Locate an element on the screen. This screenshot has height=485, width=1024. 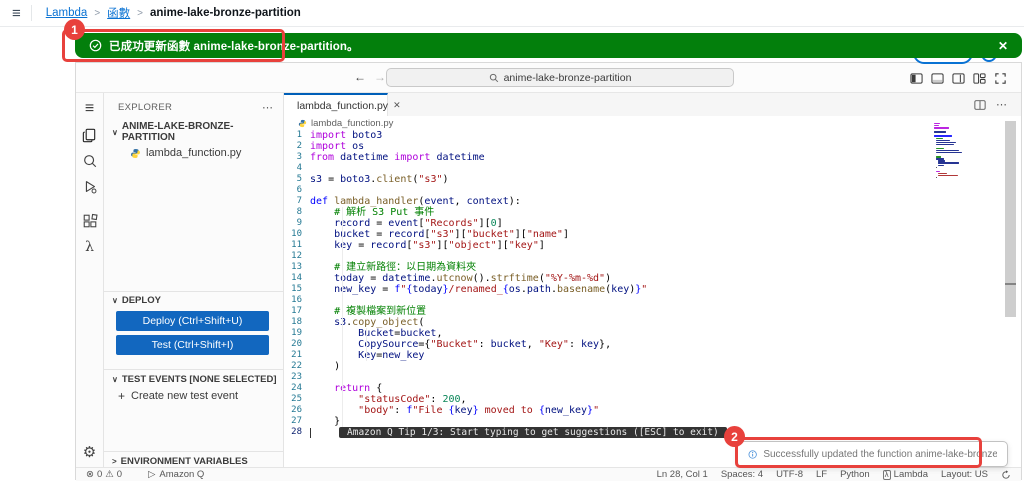
test-events-section-header: ∨ TEST EVENTS [NONE SELECTED] is located at coordinates (194, 379).